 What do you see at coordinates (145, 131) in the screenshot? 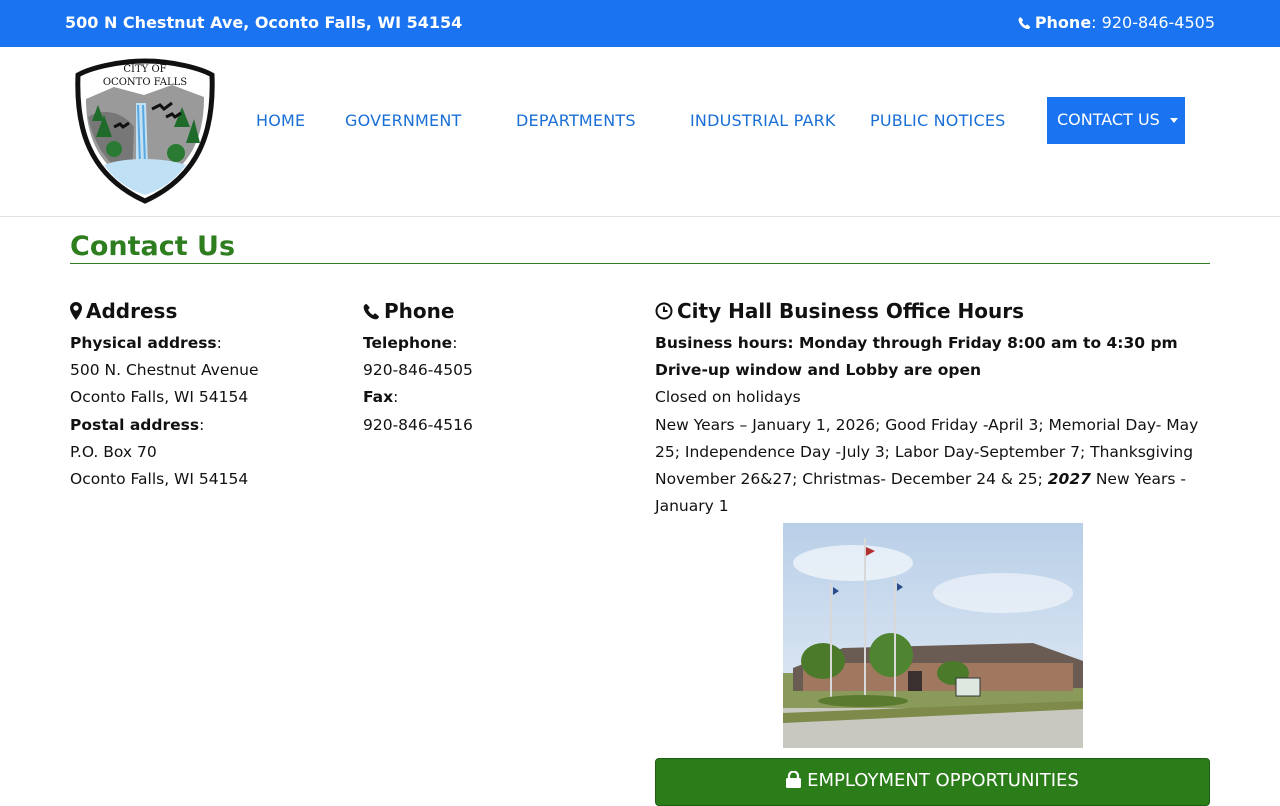
I see `city-seal-logo: CITY OF OCONTO FALLS` at bounding box center [145, 131].